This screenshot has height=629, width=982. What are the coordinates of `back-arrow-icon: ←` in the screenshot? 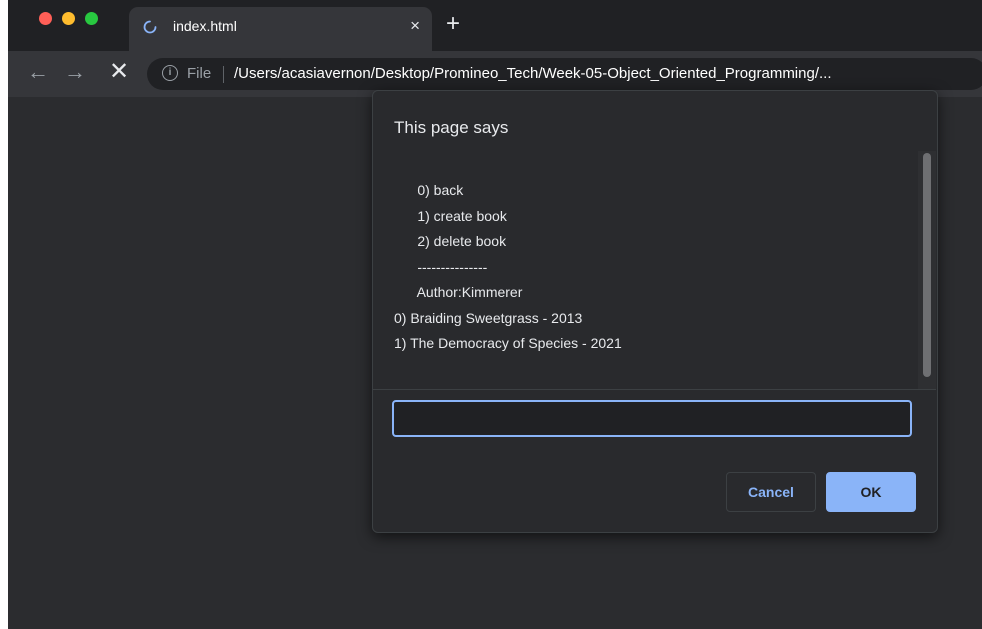 It's located at (38, 72).